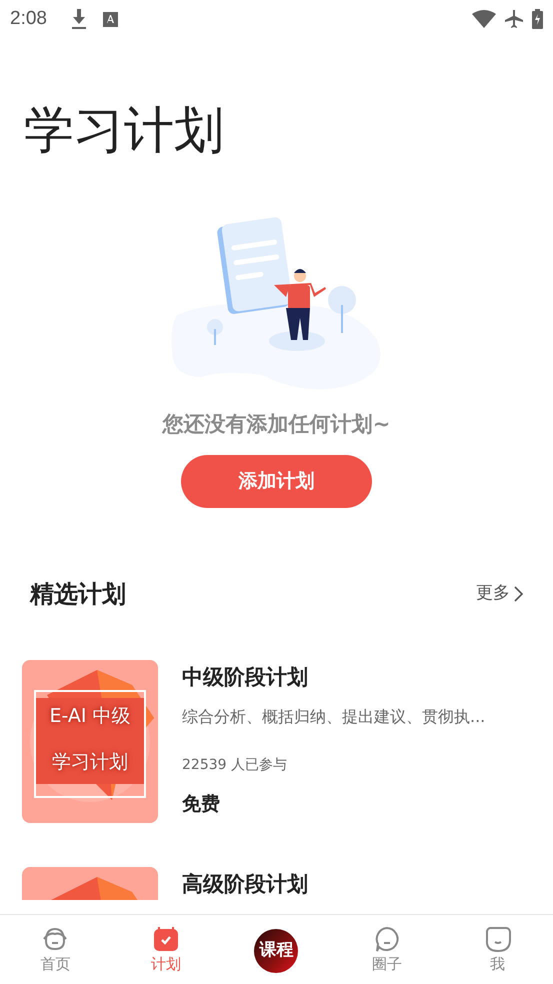 The width and height of the screenshot is (553, 984). What do you see at coordinates (55, 939) in the screenshot?
I see `face-icon` at bounding box center [55, 939].